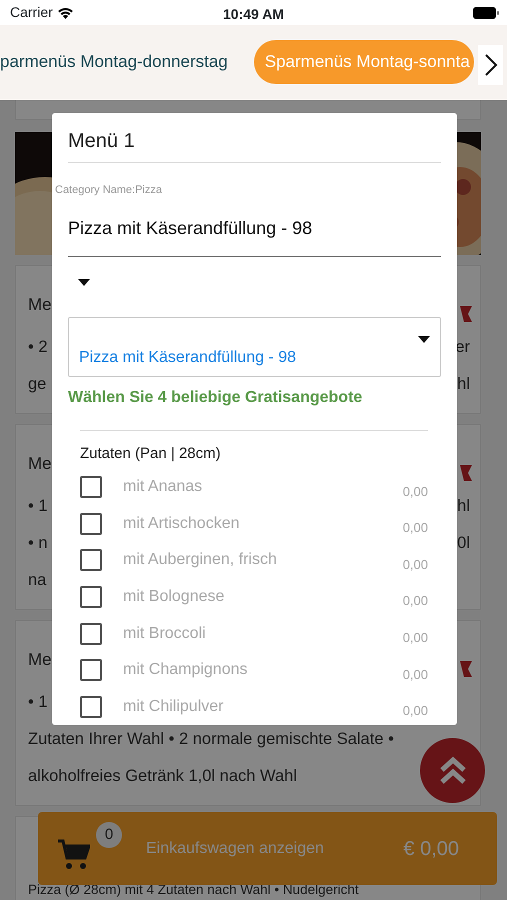 Image resolution: width=507 pixels, height=900 pixels. Describe the element at coordinates (263, 634) in the screenshot. I see `option-label: mit Broccoli` at that location.